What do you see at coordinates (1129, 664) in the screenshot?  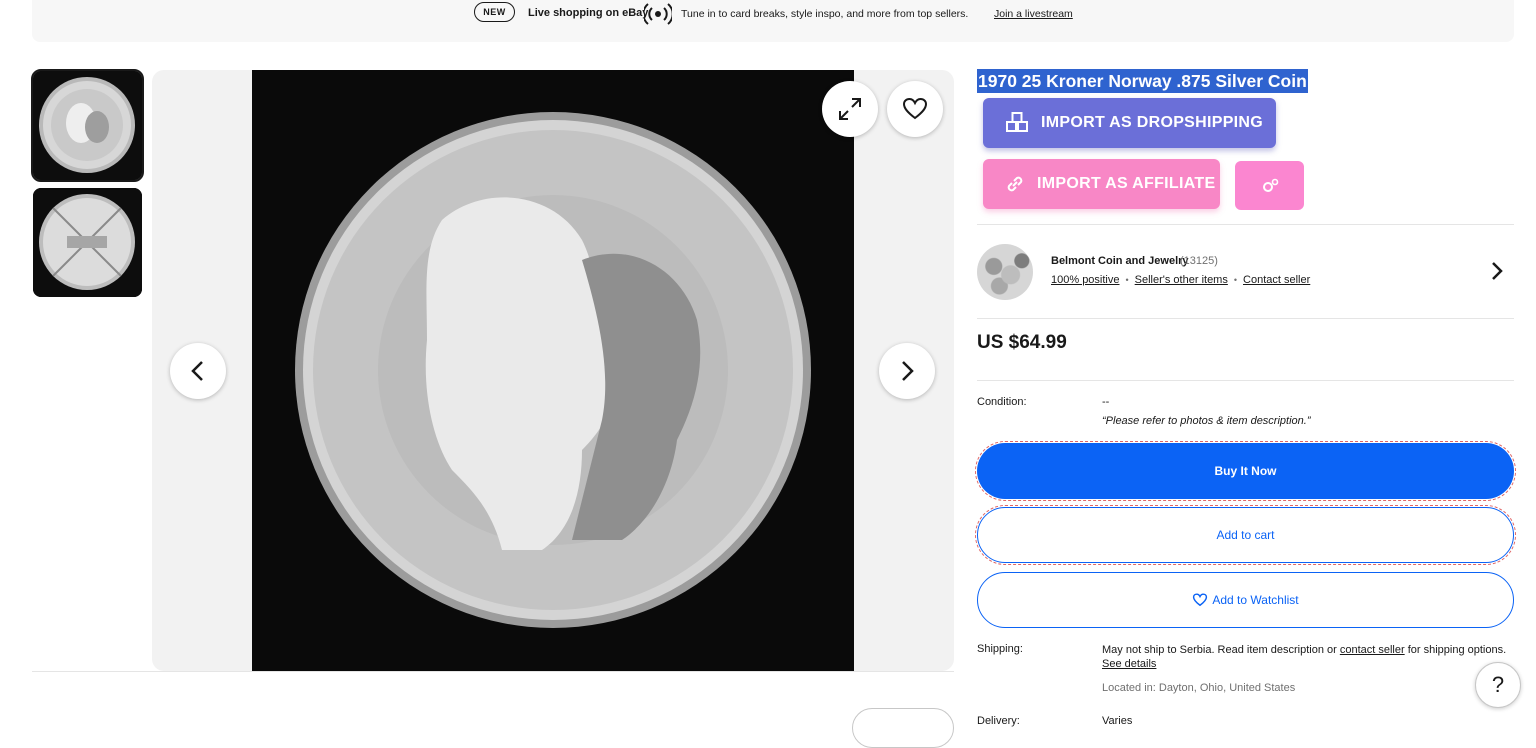 I see `see-details-link: See details` at bounding box center [1129, 664].